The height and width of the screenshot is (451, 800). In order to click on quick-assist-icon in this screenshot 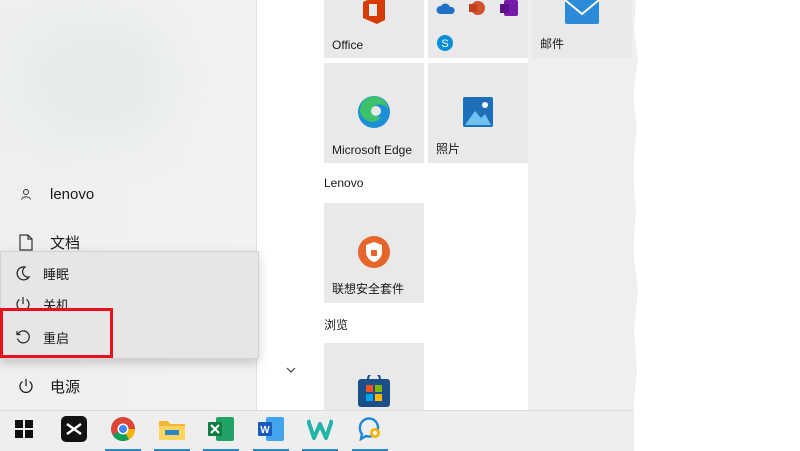, I will do `click(370, 431)`.